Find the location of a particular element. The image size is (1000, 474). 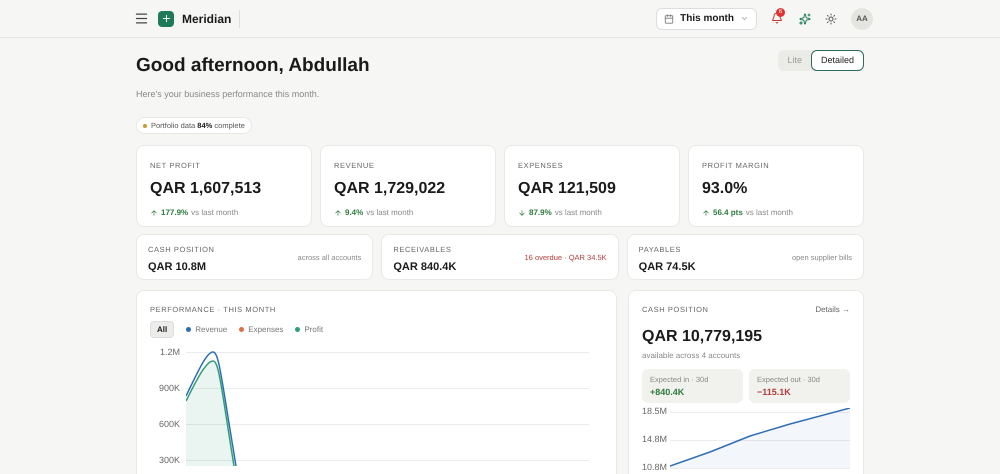

axis-label: 18.5M is located at coordinates (654, 411).